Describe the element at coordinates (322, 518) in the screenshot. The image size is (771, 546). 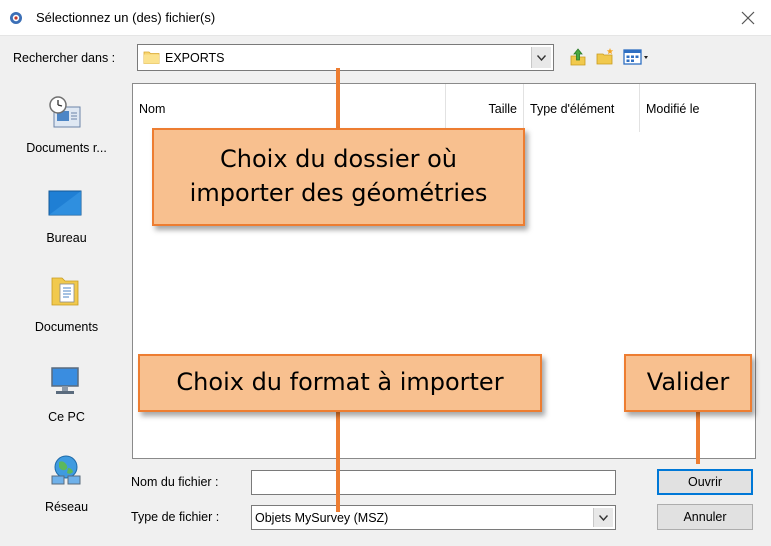
I see `filetype-value: Objets MySurvey (MSZ)` at that location.